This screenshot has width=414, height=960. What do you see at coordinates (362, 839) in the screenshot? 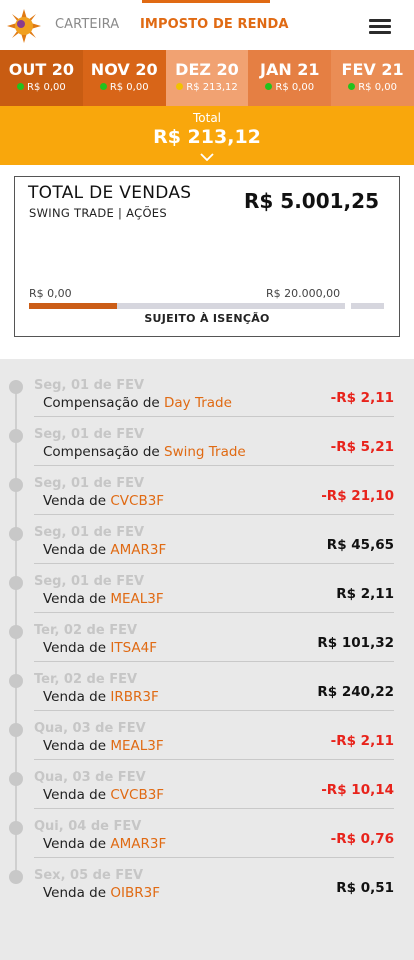
I see `transaction-amount: -R$ 0,76` at bounding box center [362, 839].